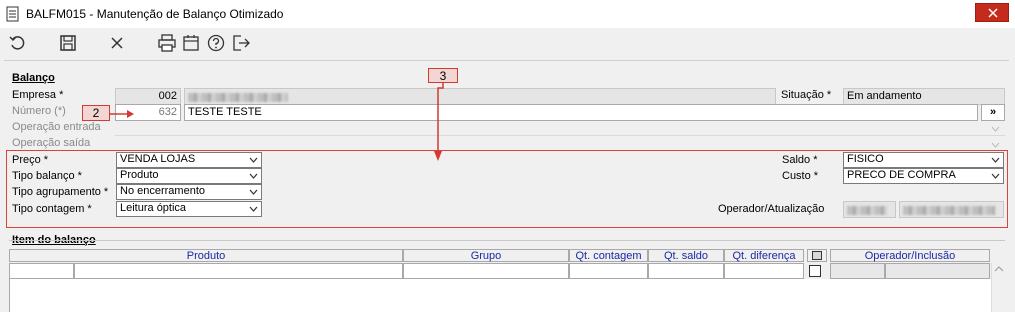  What do you see at coordinates (901, 175) in the screenshot?
I see `custo-value: PRECO DE COMPRA` at bounding box center [901, 175].